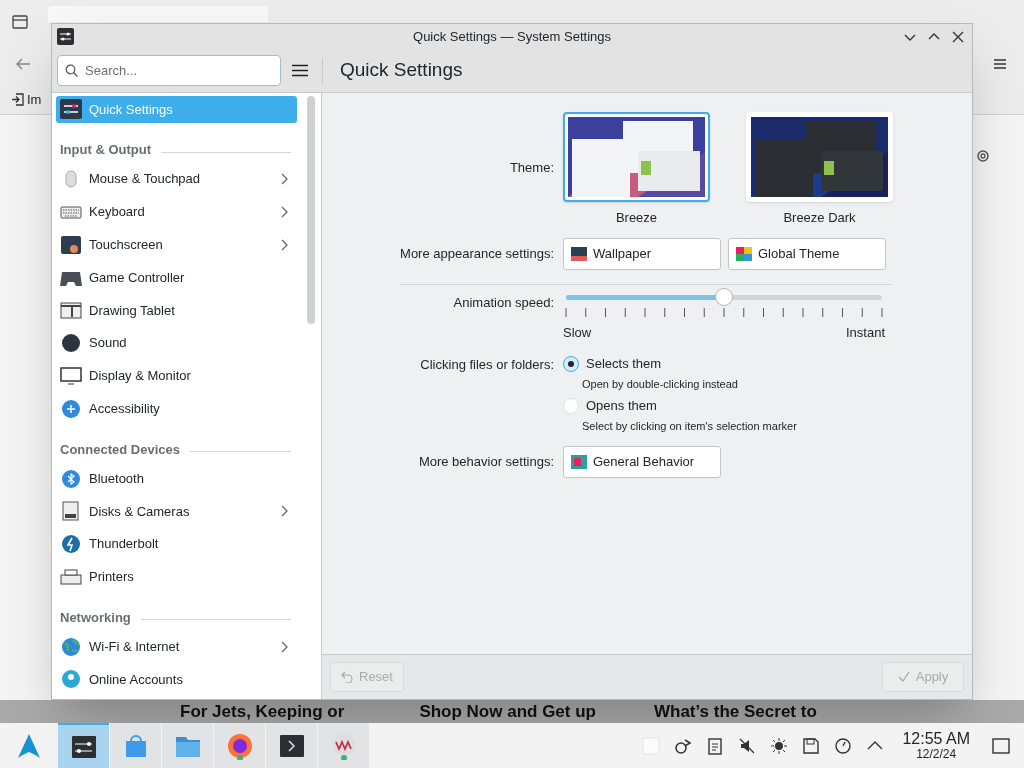  I want to click on sidebar-item: Keyboard, so click(177, 212).